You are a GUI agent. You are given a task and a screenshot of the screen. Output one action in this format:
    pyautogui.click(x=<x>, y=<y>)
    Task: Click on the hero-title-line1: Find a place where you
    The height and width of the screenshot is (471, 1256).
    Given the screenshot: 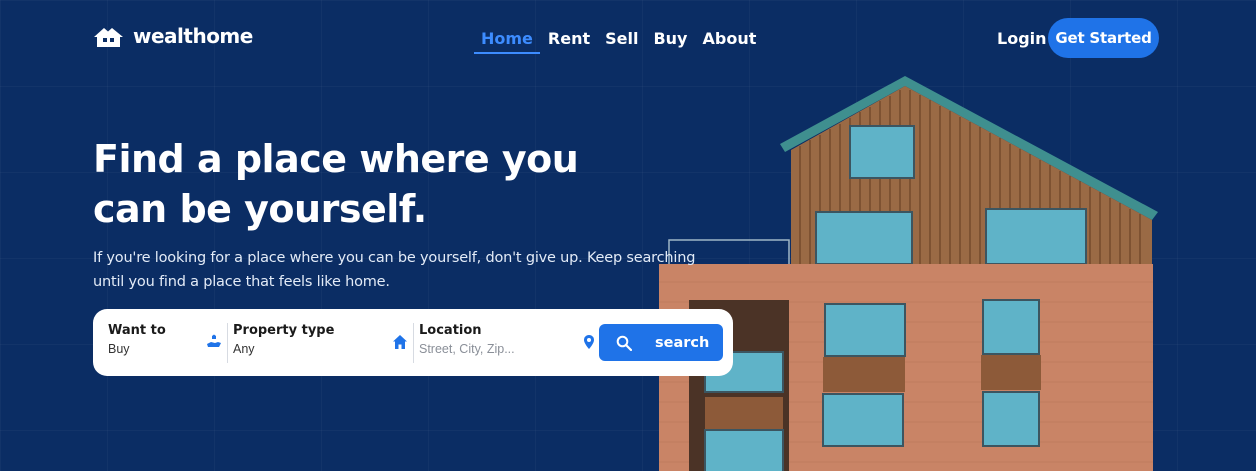 What is the action you would take?
    pyautogui.click(x=336, y=159)
    